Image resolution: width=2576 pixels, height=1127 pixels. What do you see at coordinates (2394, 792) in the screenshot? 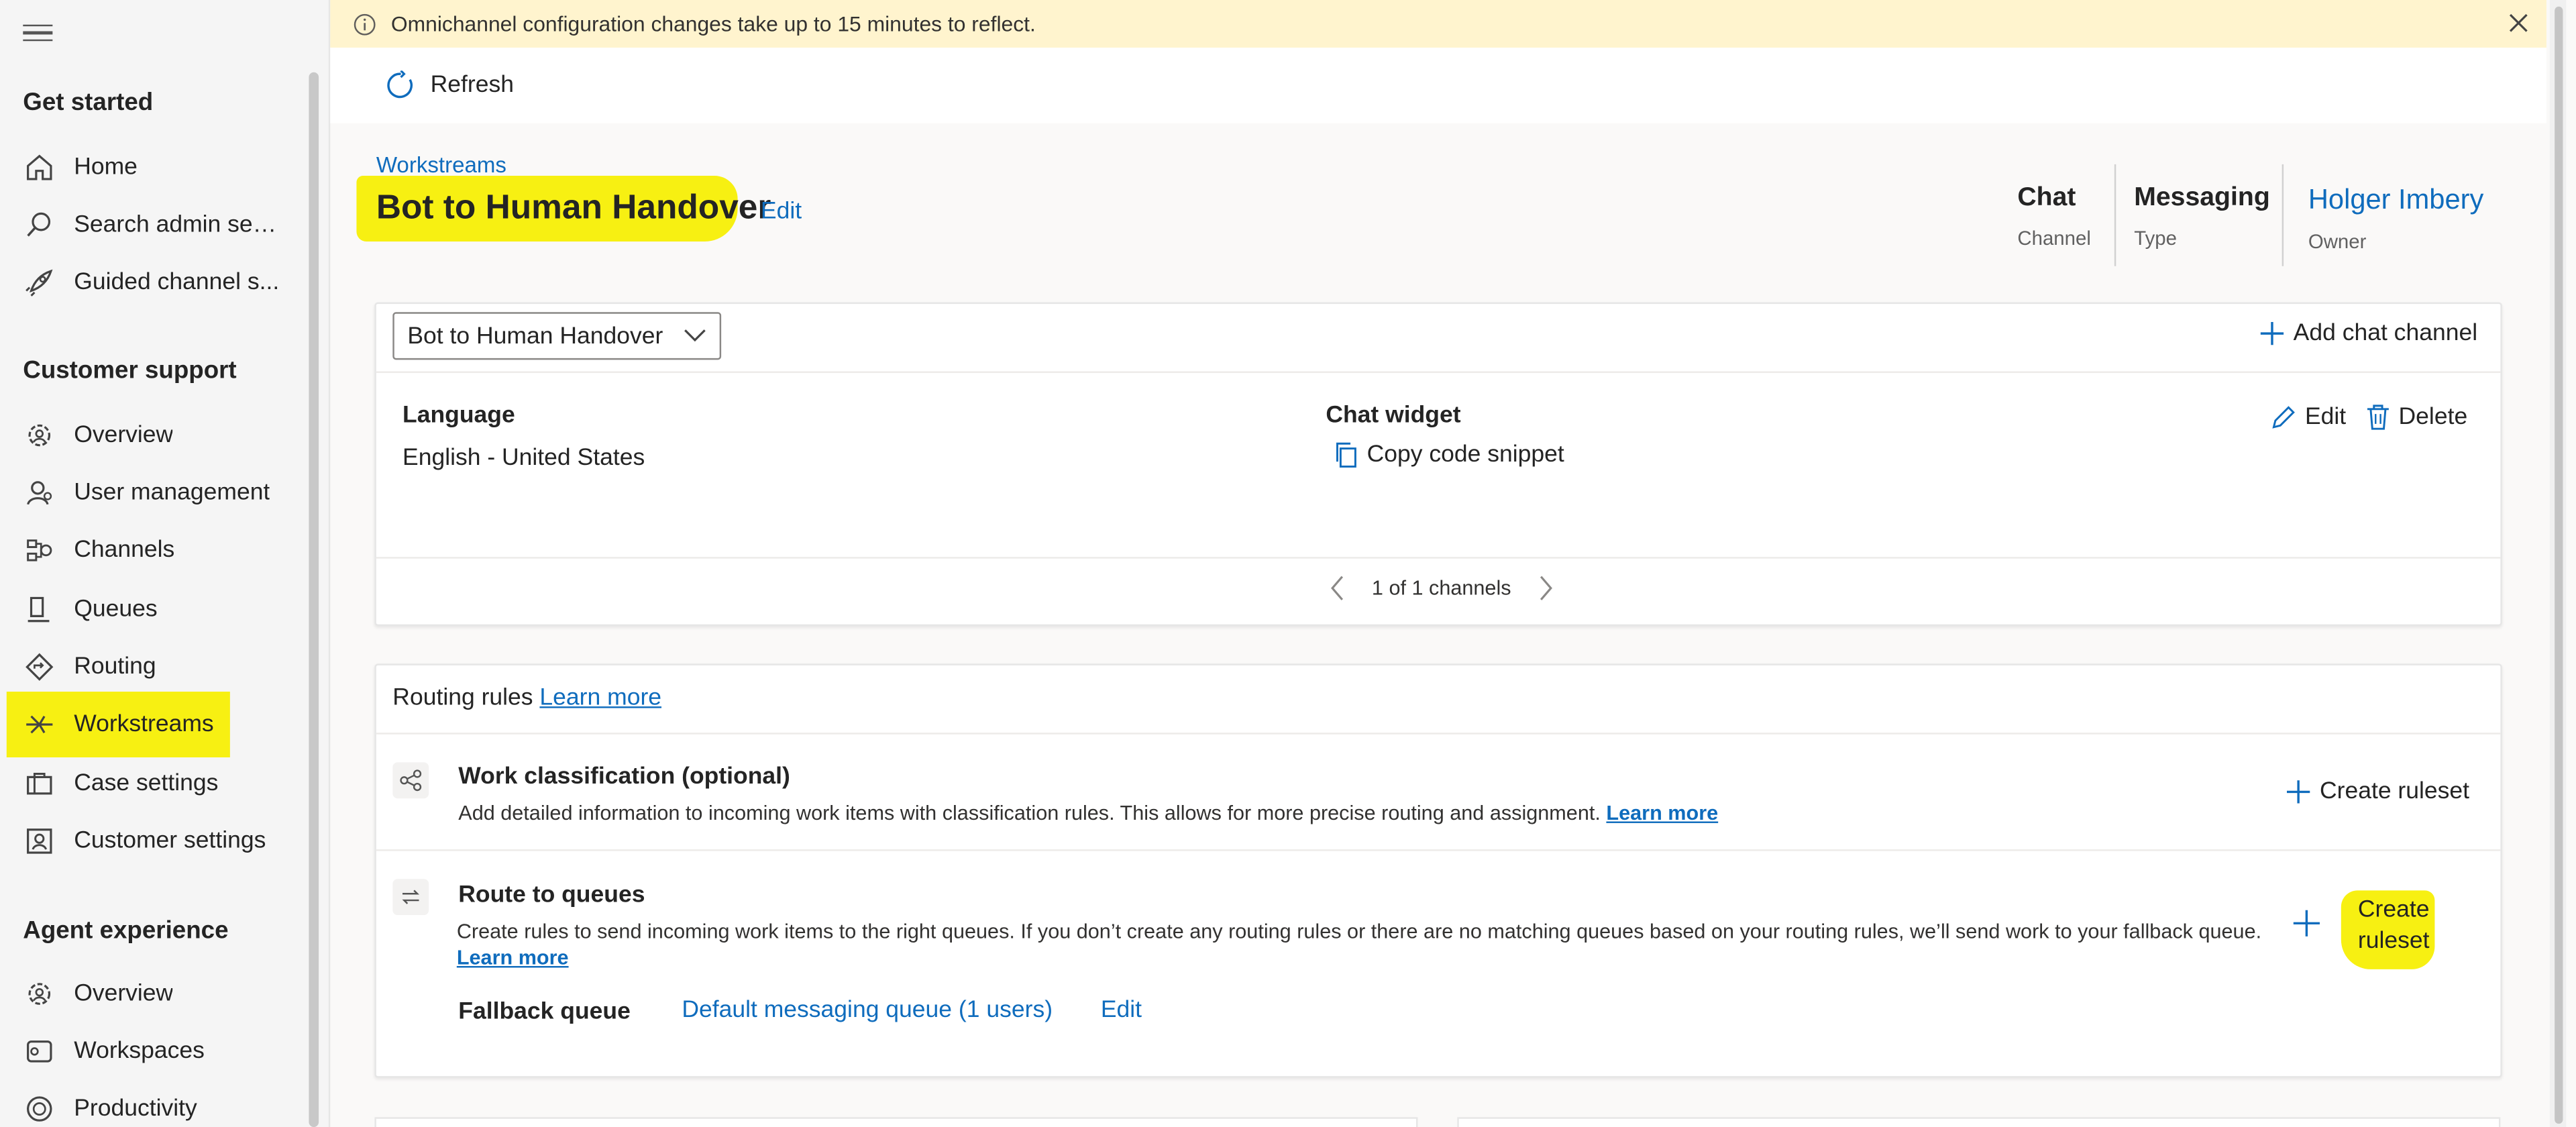
I see `create-ruleset-label: Create ruleset` at bounding box center [2394, 792].